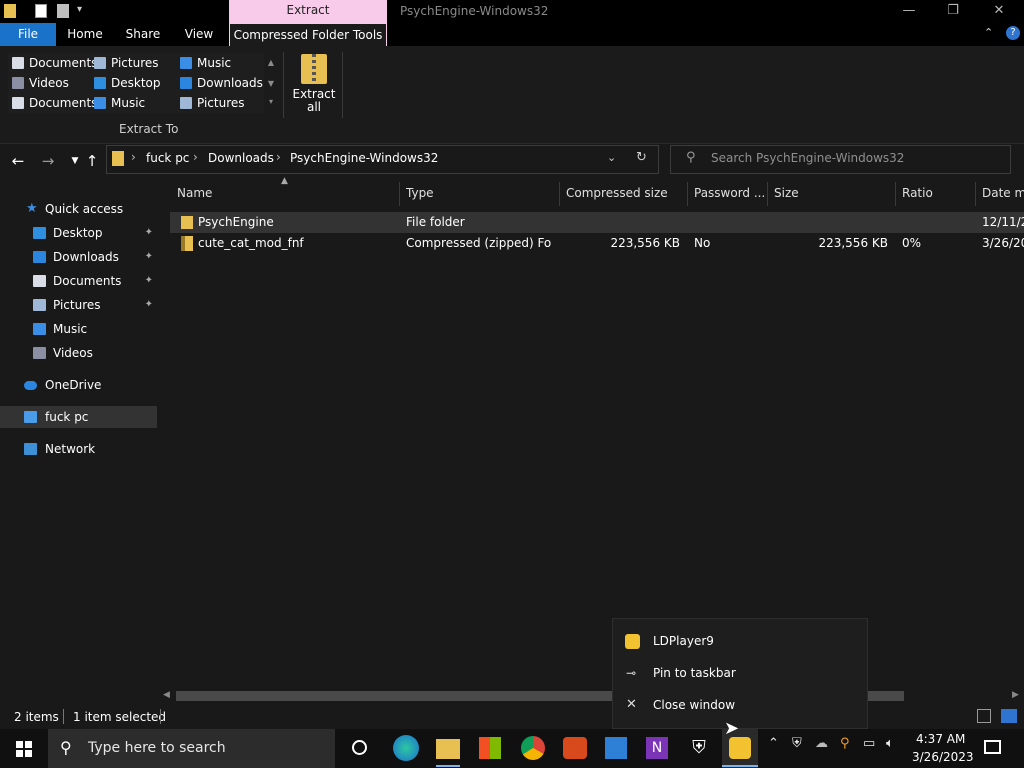  What do you see at coordinates (740, 641) in the screenshot?
I see `jumplist-app-ldplayer: LDPlayer9` at bounding box center [740, 641].